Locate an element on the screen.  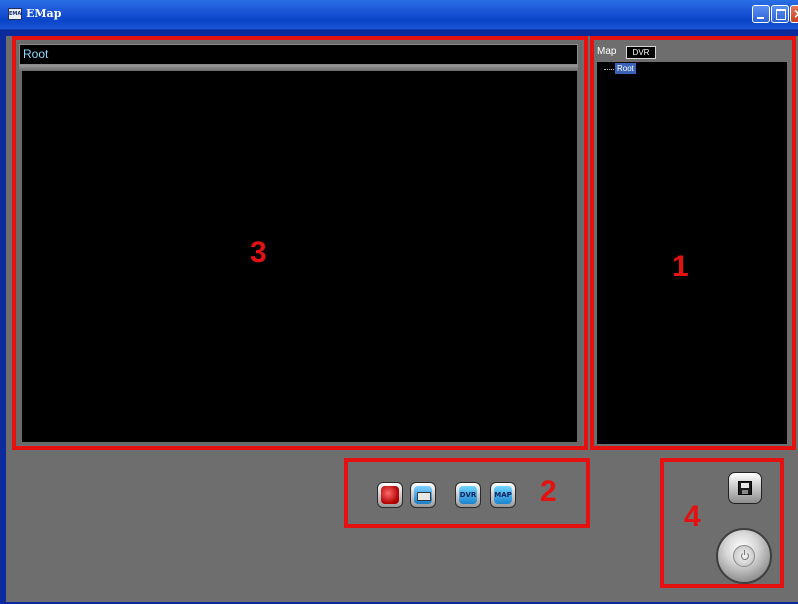
annotation-number-3: 3 is located at coordinates (258, 252).